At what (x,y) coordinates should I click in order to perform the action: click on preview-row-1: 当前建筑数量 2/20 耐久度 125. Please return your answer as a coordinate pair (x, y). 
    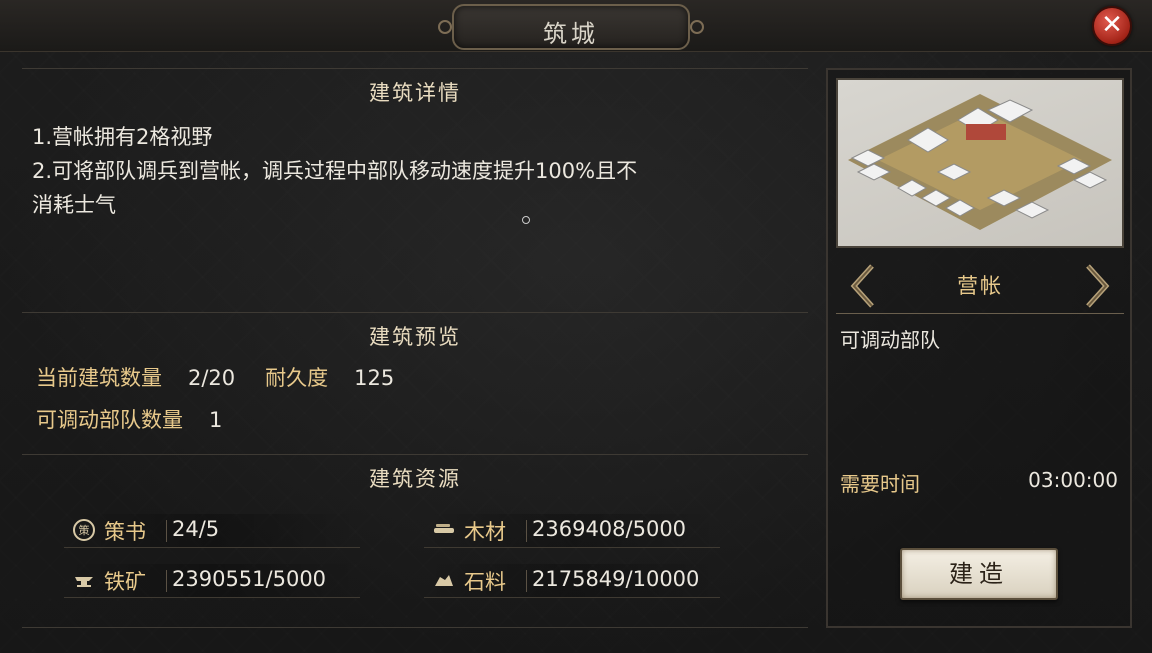
    Looking at the image, I should click on (215, 377).